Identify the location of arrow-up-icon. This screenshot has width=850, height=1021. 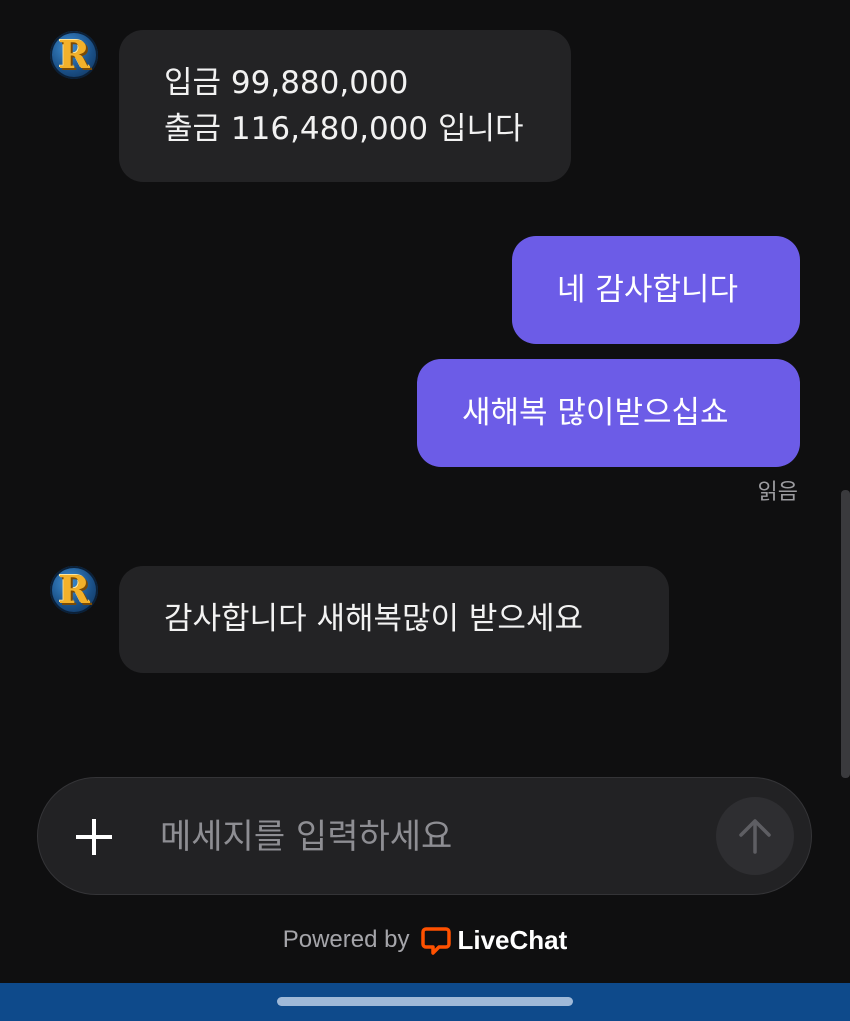
(755, 836).